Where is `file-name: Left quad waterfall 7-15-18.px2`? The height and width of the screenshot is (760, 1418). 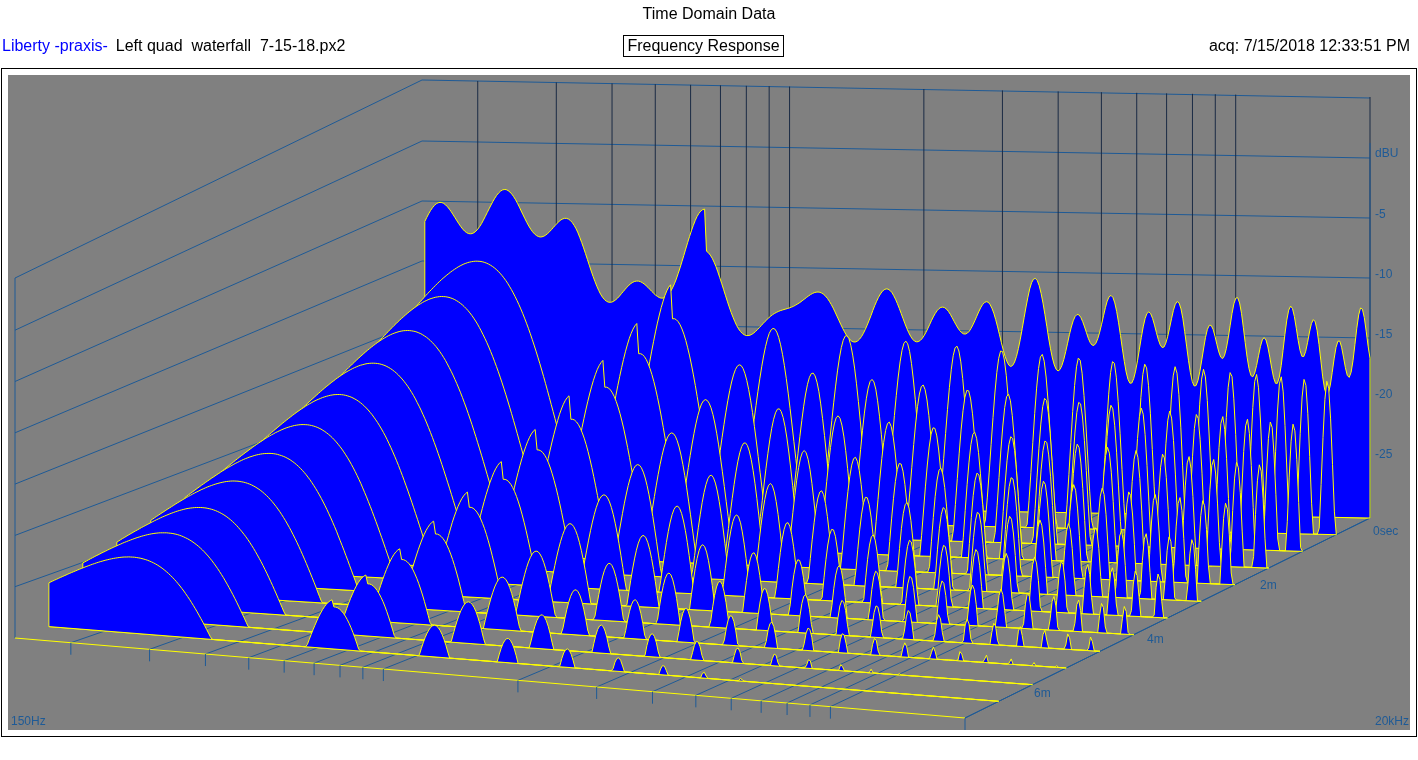 file-name: Left quad waterfall 7-15-18.px2 is located at coordinates (230, 46).